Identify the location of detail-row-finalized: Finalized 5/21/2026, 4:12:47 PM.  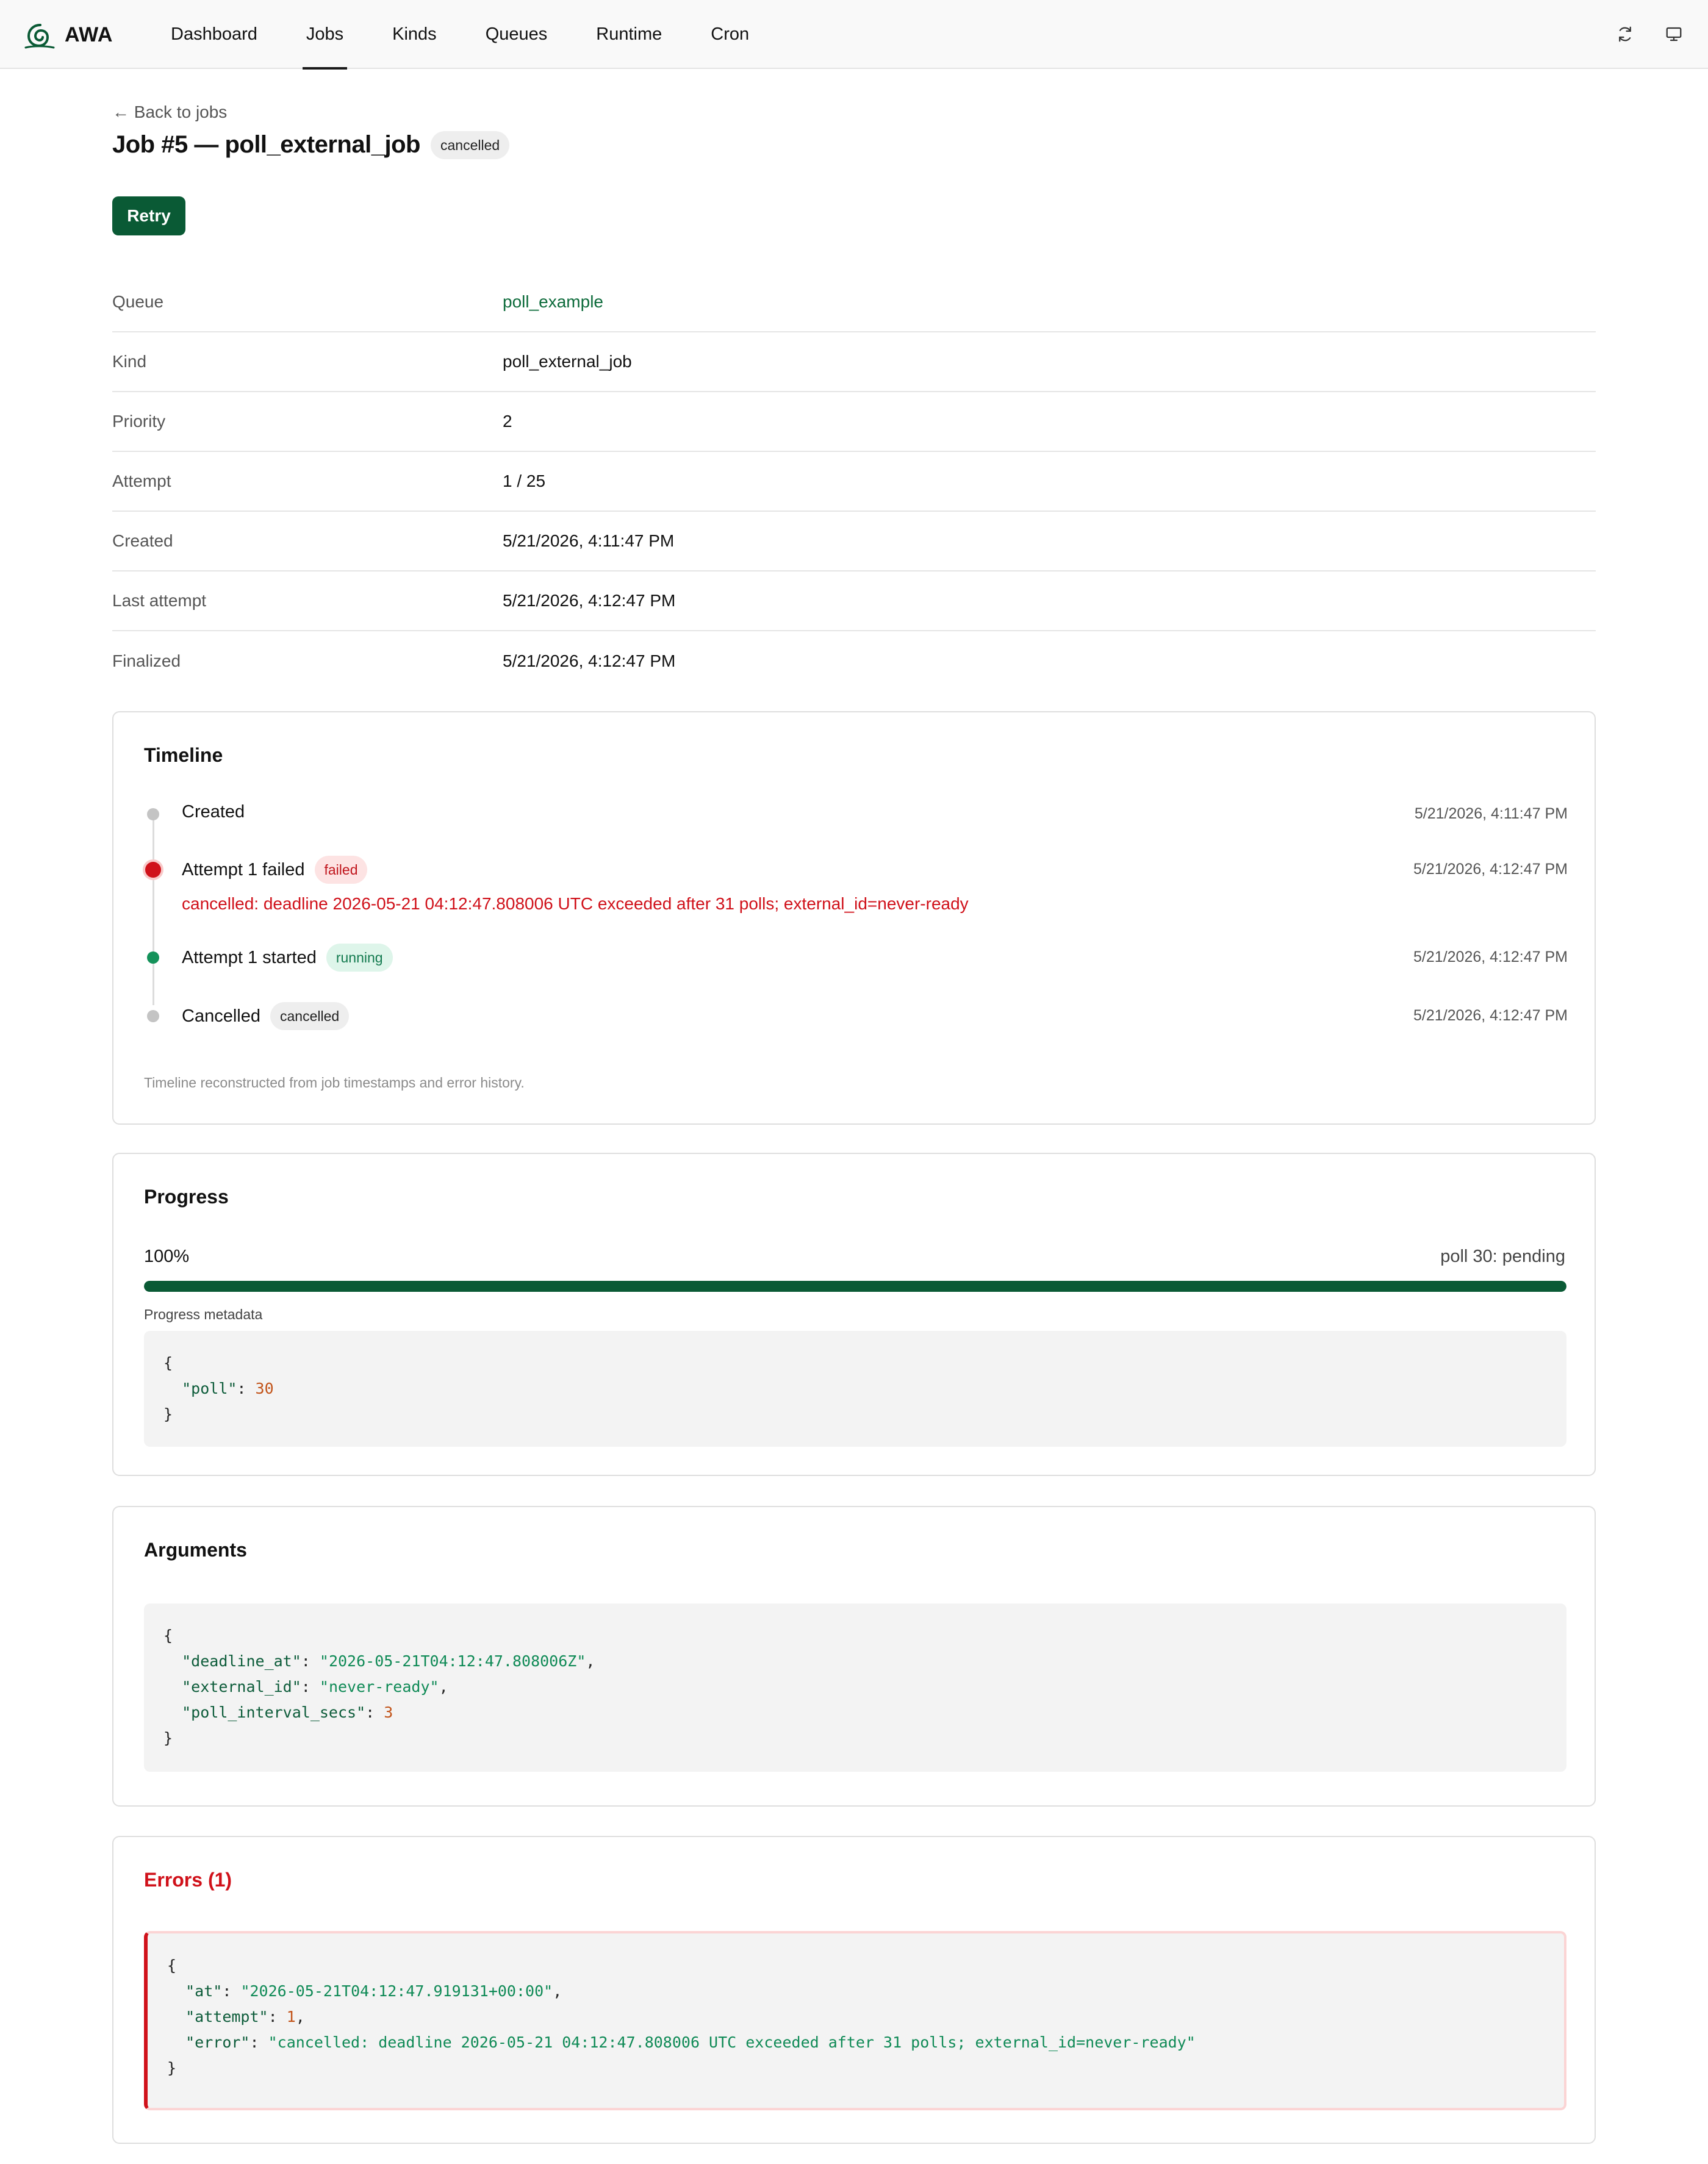
(854, 661).